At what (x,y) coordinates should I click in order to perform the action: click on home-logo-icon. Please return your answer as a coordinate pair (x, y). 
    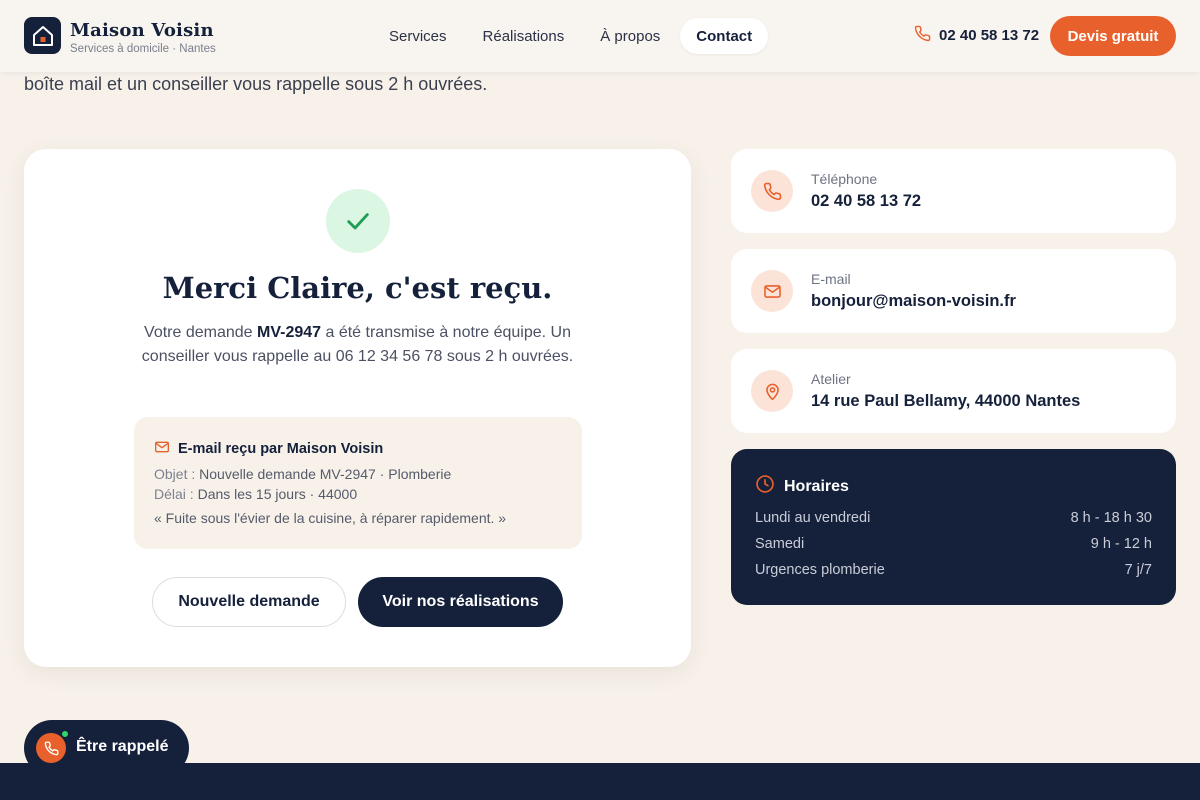
    Looking at the image, I should click on (42, 35).